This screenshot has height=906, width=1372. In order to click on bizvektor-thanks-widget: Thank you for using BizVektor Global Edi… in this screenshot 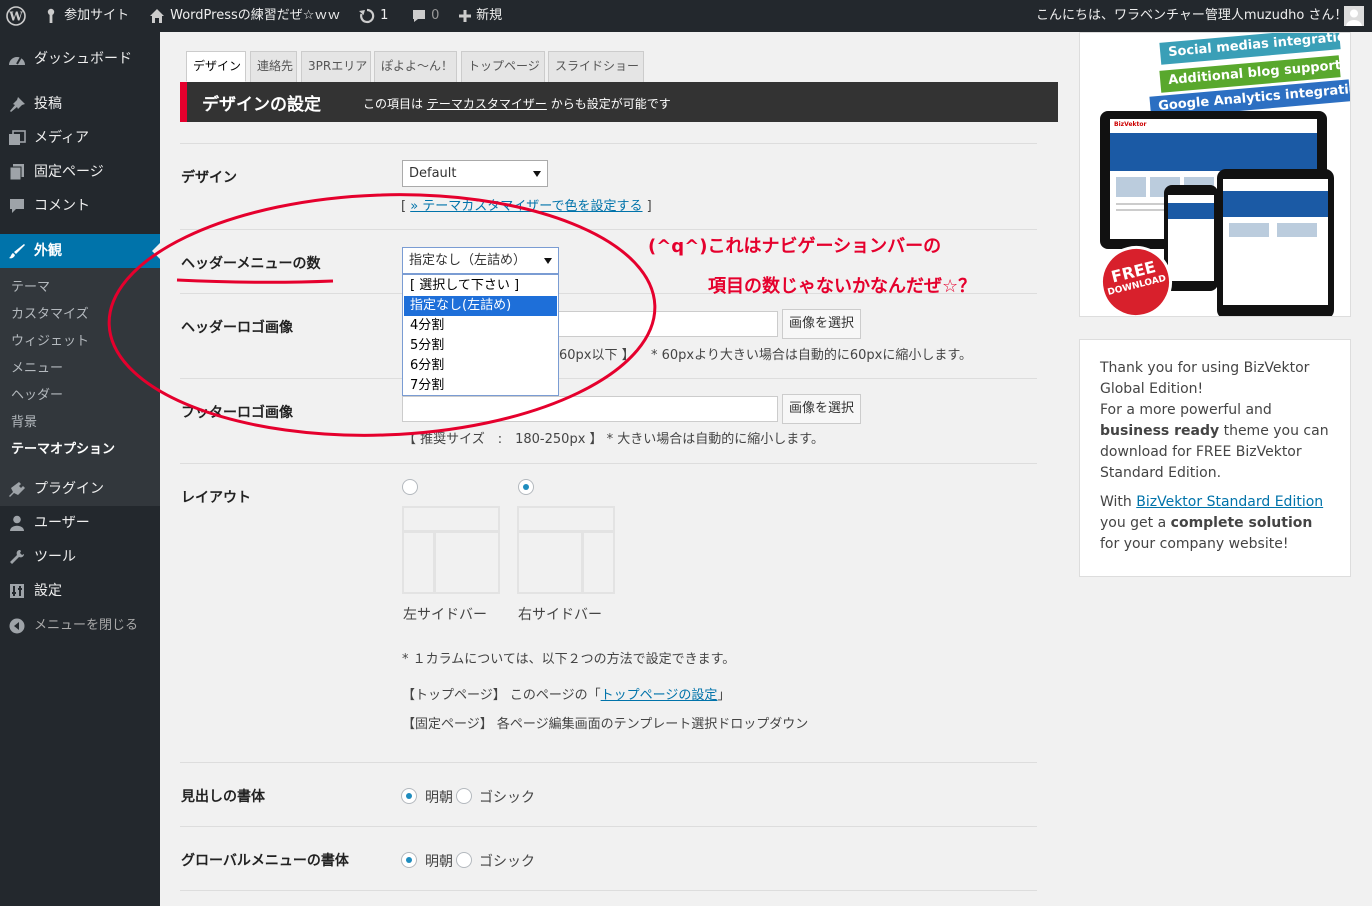, I will do `click(1215, 458)`.